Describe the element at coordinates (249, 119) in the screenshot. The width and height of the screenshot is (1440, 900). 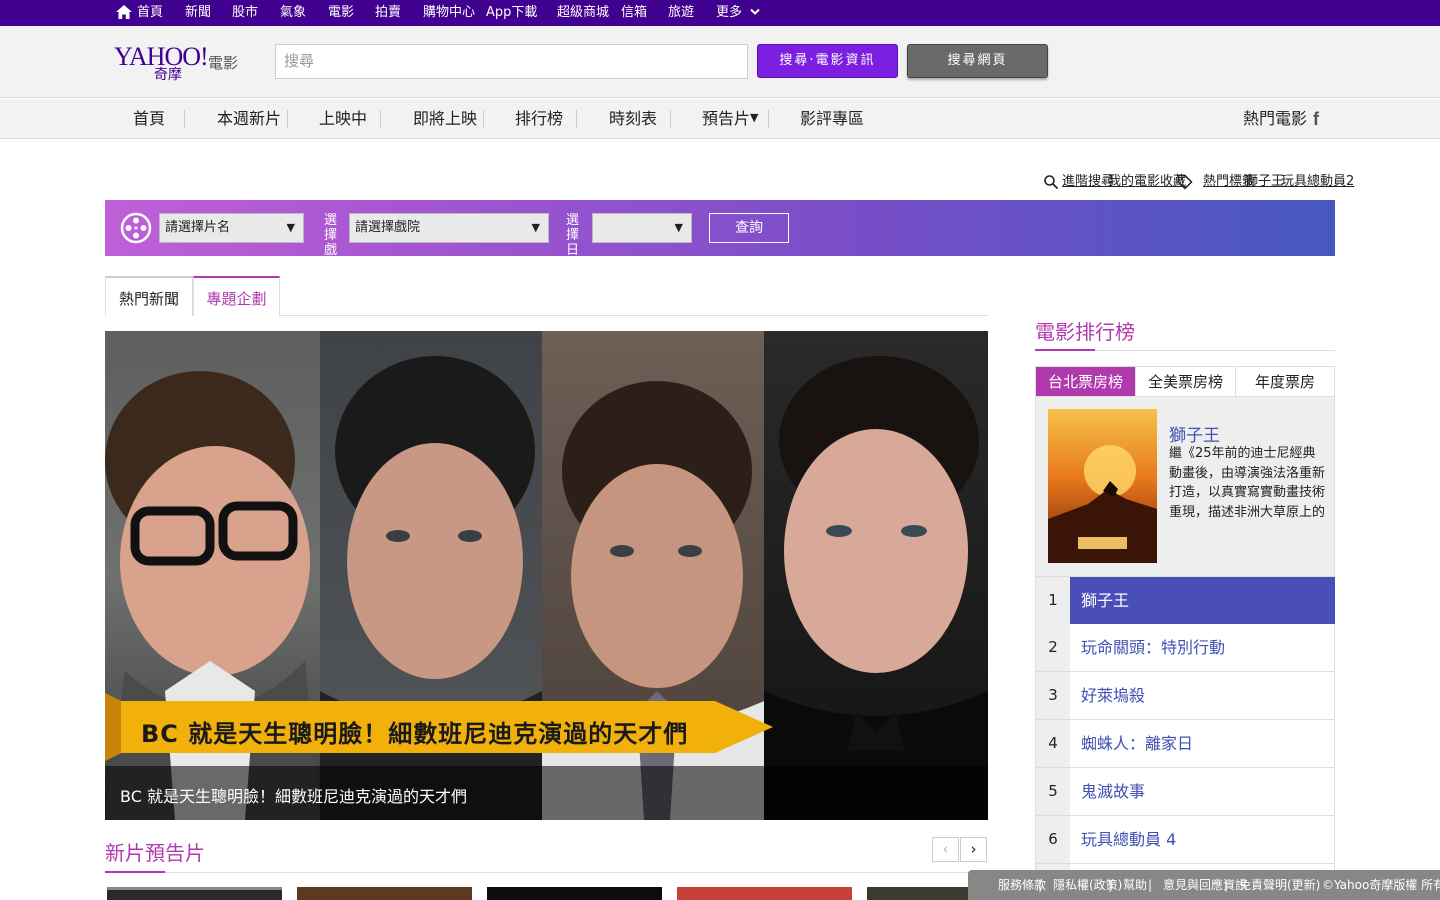
I see `nav-new-releases: 本週新片` at that location.